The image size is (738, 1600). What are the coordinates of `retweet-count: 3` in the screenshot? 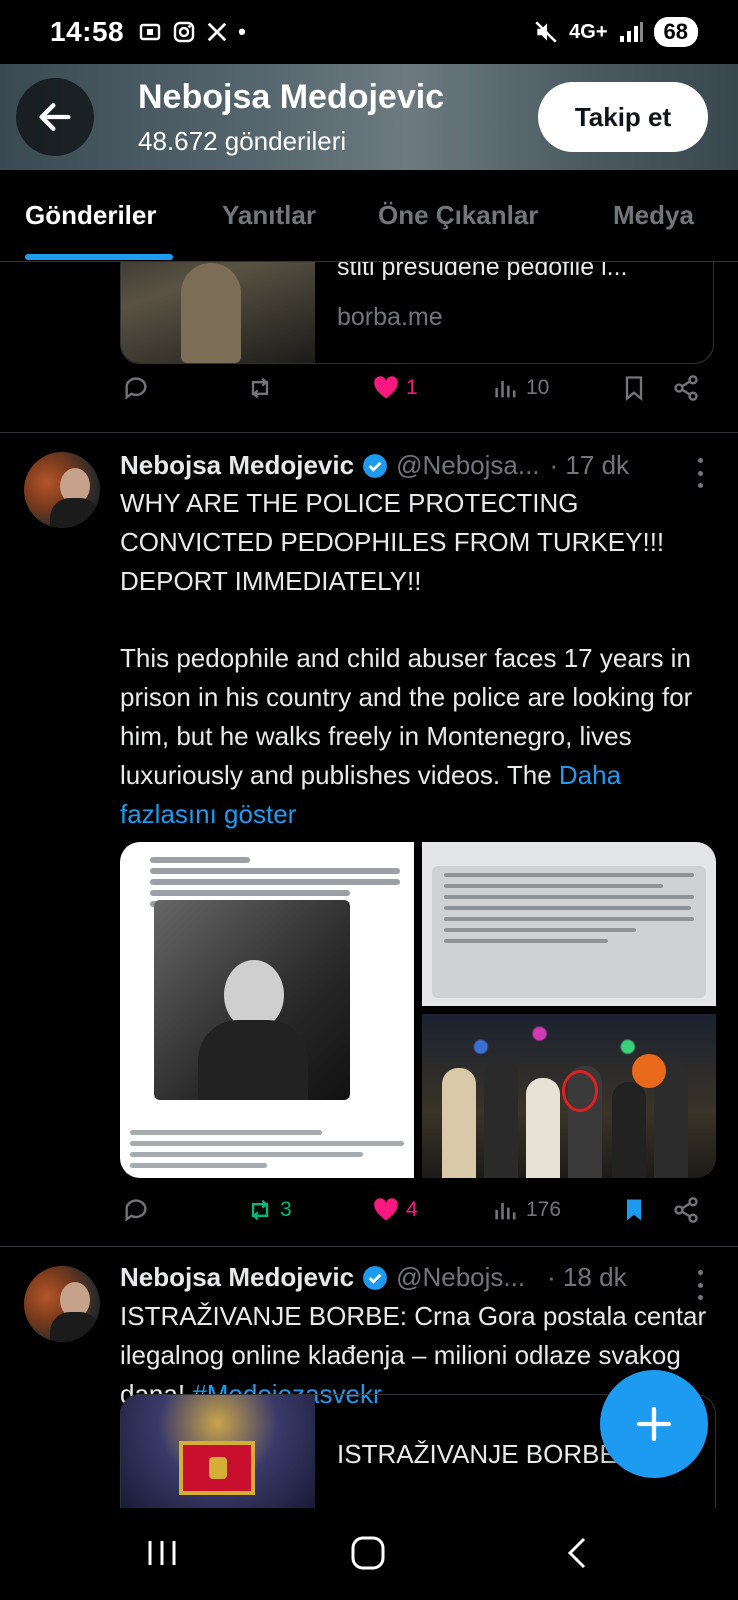 It's located at (286, 1209).